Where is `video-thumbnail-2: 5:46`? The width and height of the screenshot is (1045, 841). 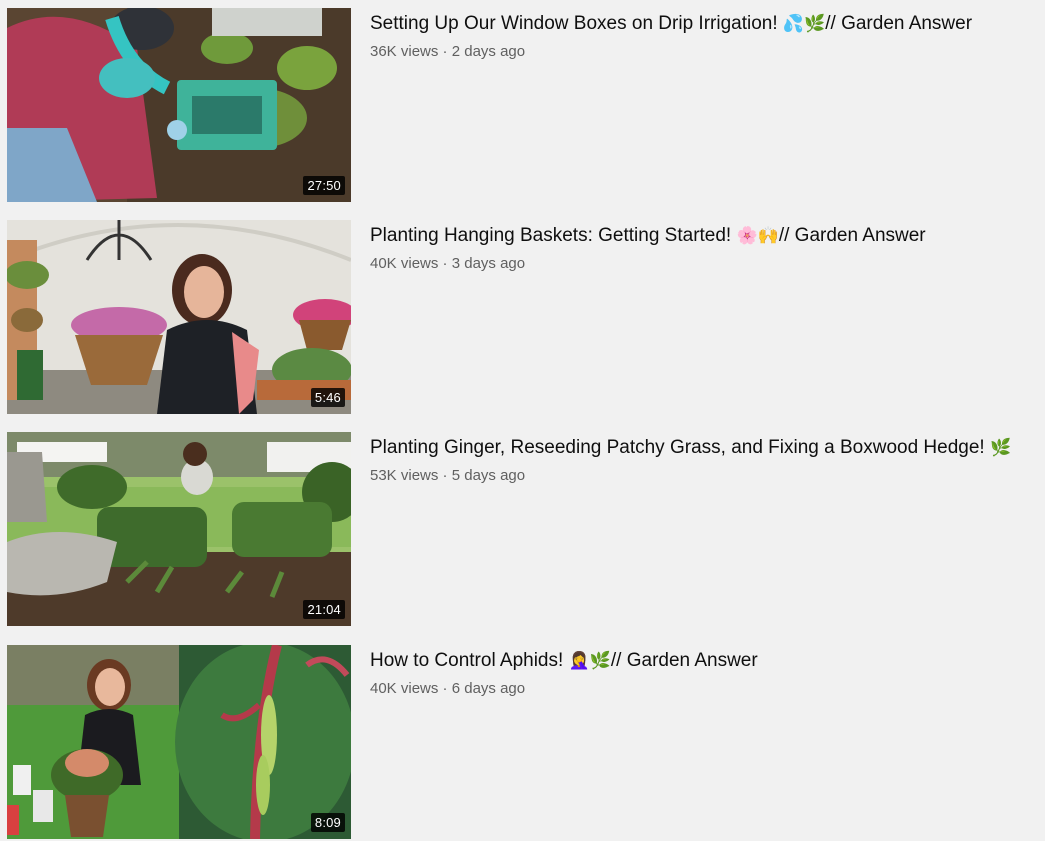 video-thumbnail-2: 5:46 is located at coordinates (179, 317).